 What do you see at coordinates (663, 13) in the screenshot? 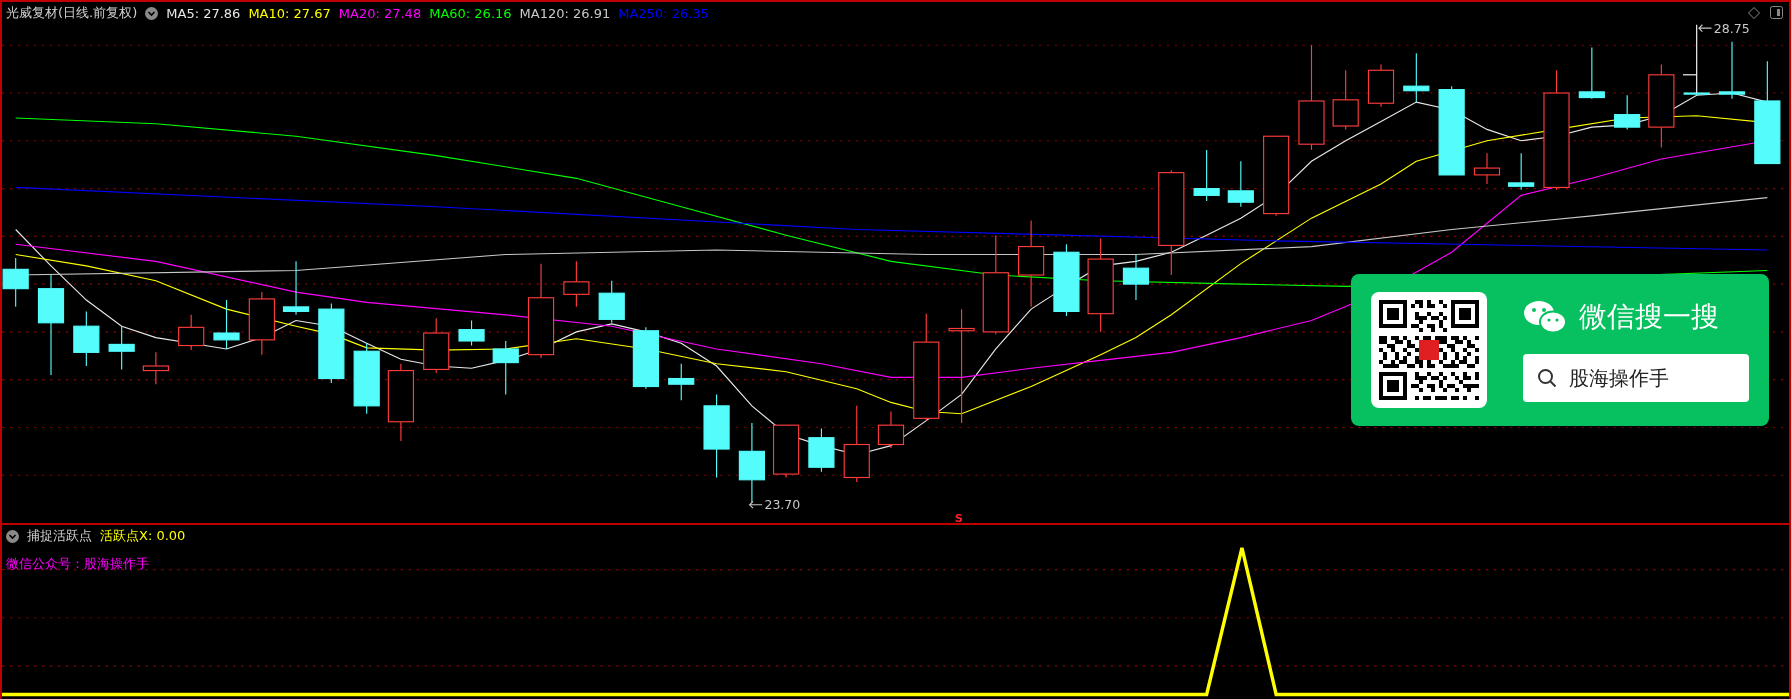
I see `moving-average-label: MA250: 26.35` at bounding box center [663, 13].